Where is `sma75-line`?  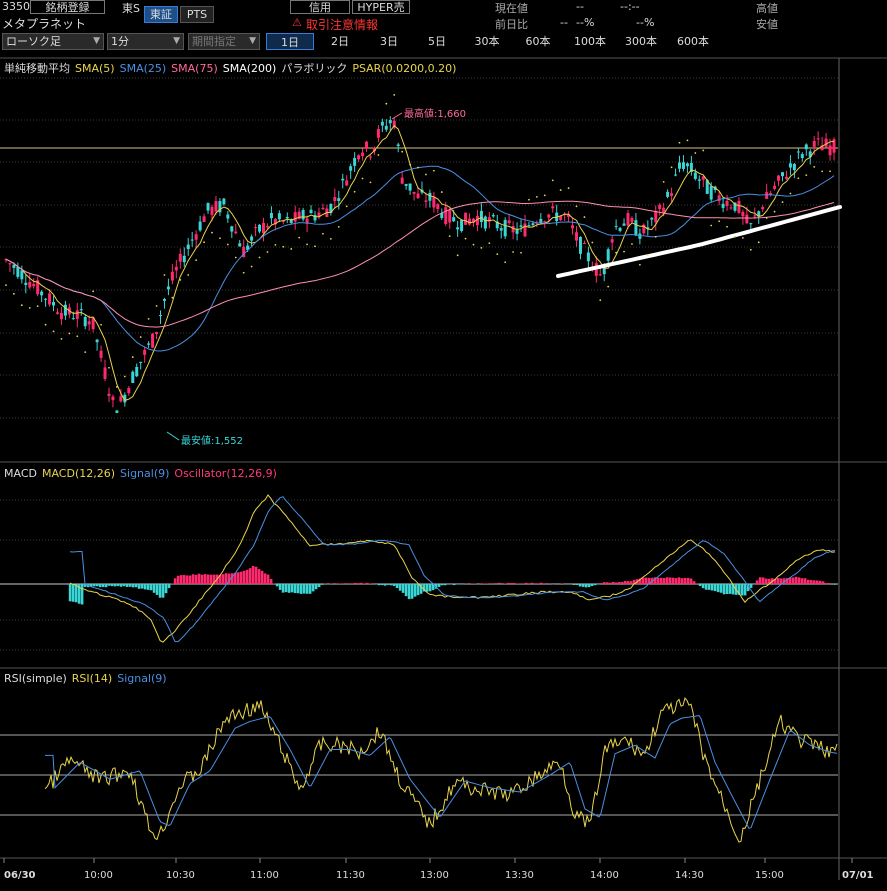 sma75-line is located at coordinates (420, 264).